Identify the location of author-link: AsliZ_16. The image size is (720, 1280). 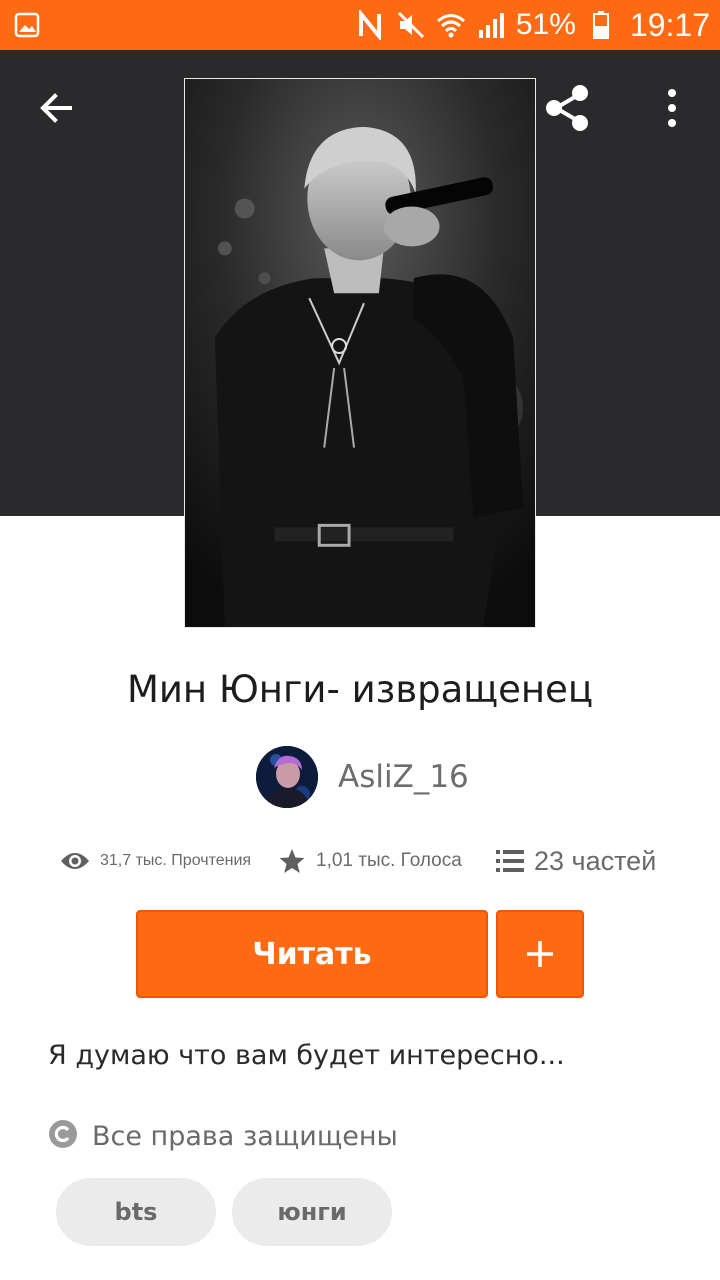
(362, 777).